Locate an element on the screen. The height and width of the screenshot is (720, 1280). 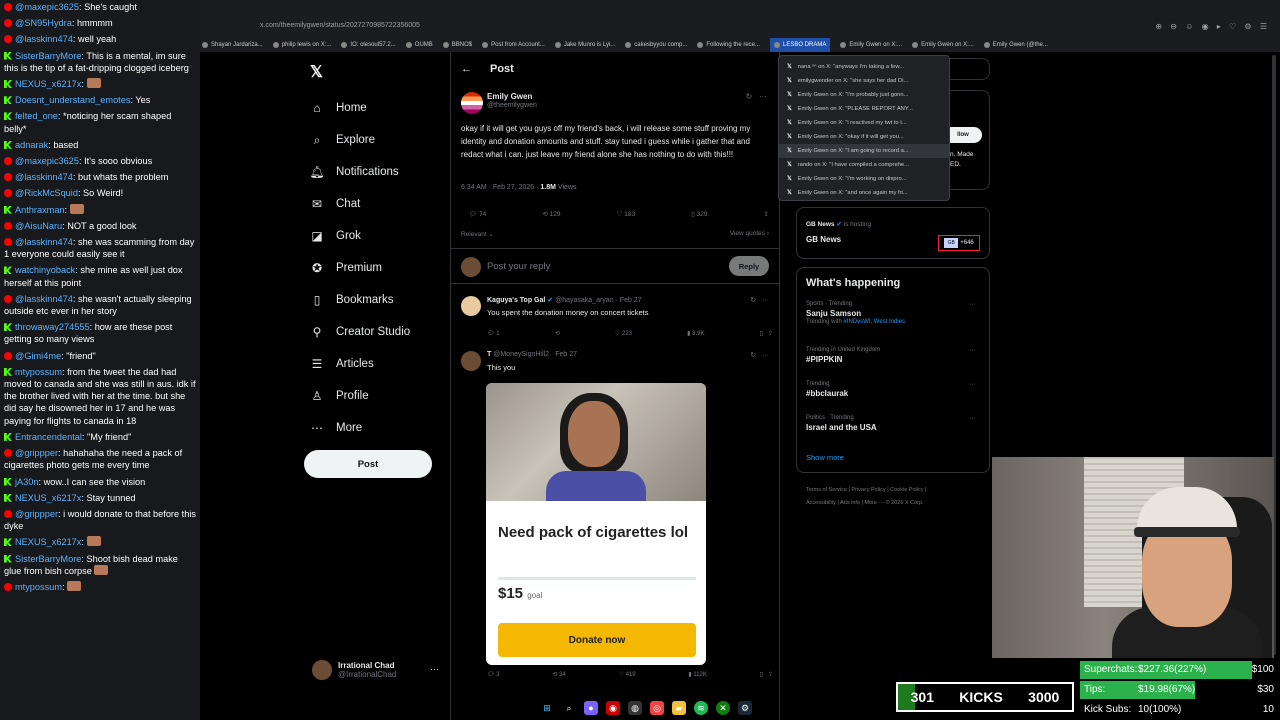
nav-item-creator-studio: ⚲ Creator Studio is located at coordinates (360, 332).